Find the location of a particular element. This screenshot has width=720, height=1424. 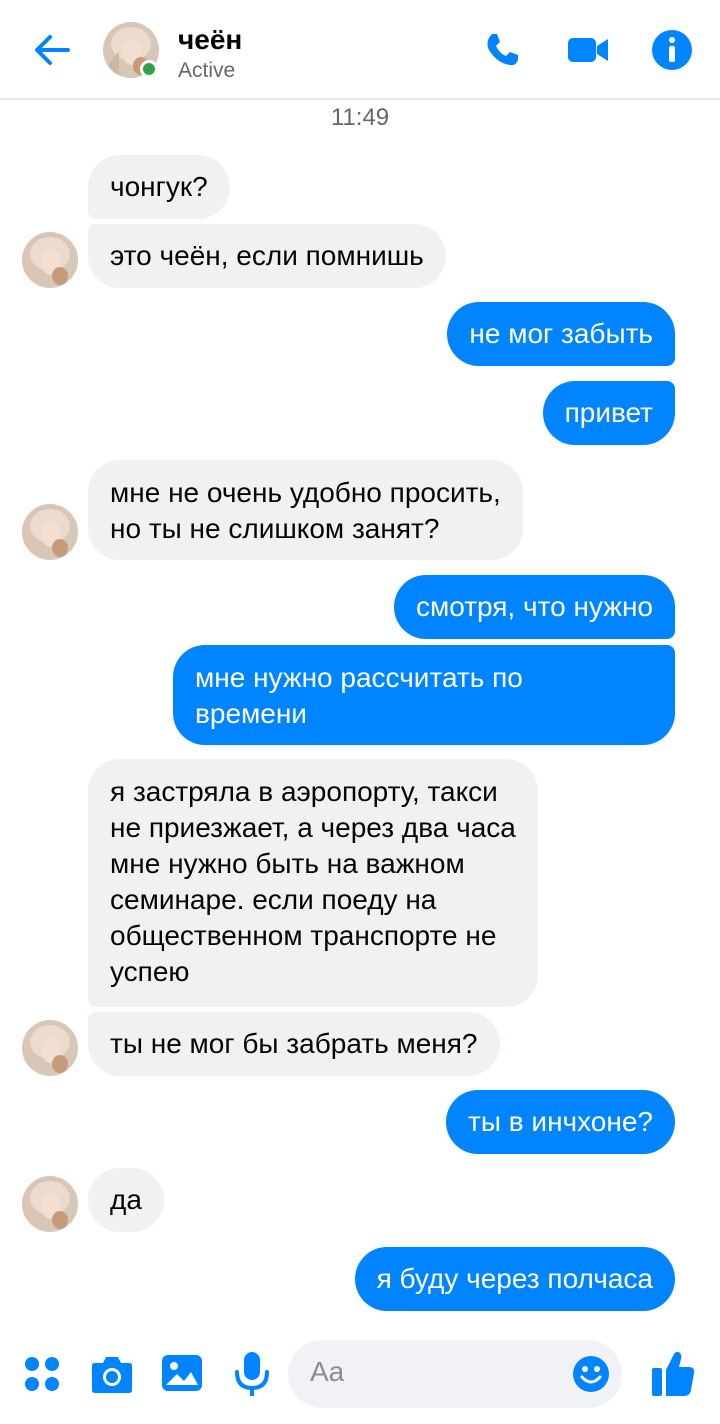

emoji-icon is located at coordinates (591, 1374).